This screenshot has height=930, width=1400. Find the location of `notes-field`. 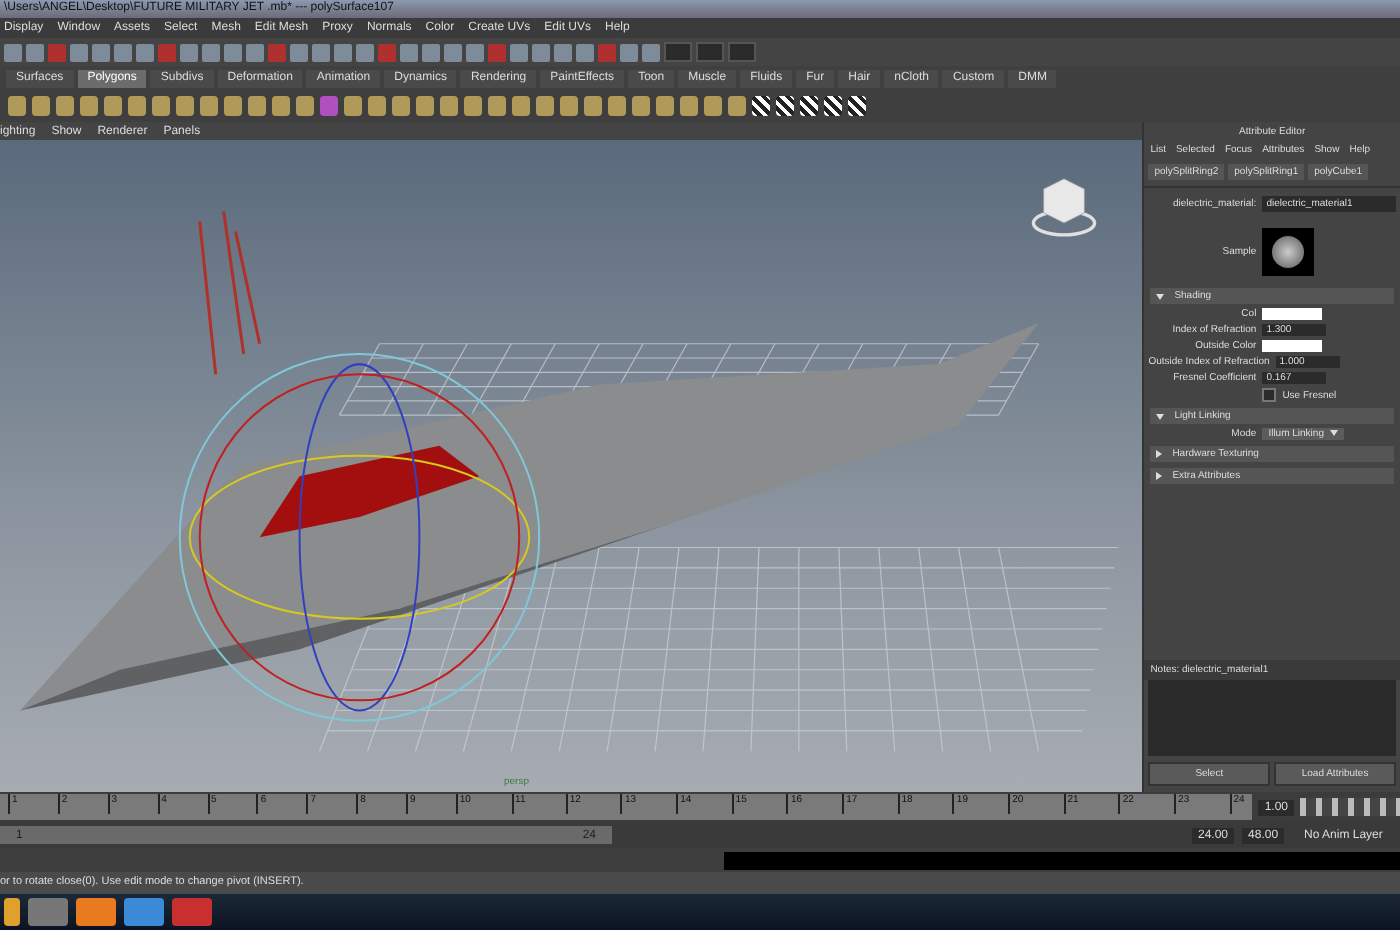

notes-field is located at coordinates (1272, 718).